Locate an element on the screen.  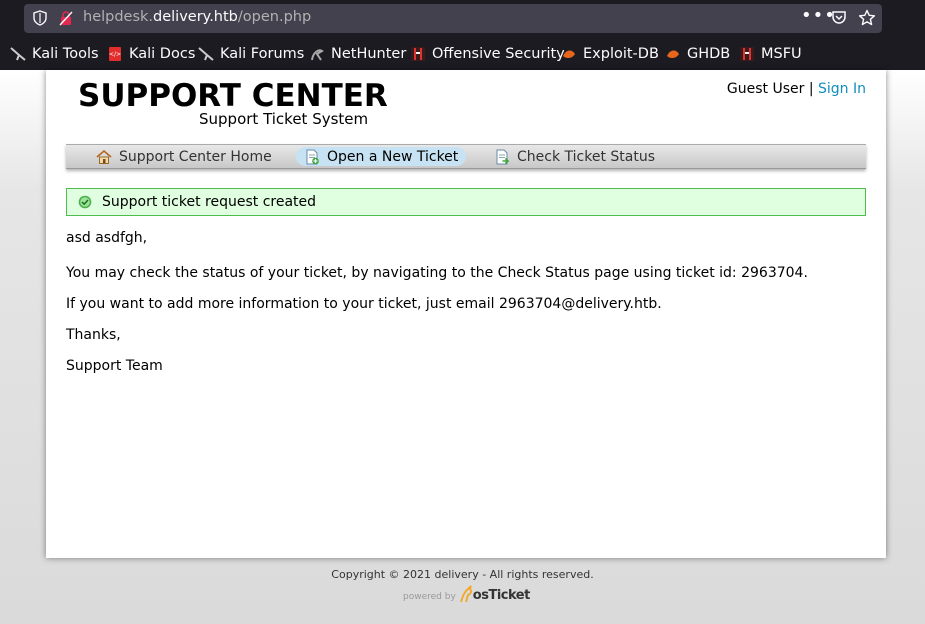
url-text: helpdesk.delivery.htb/open.php is located at coordinates (197, 17).